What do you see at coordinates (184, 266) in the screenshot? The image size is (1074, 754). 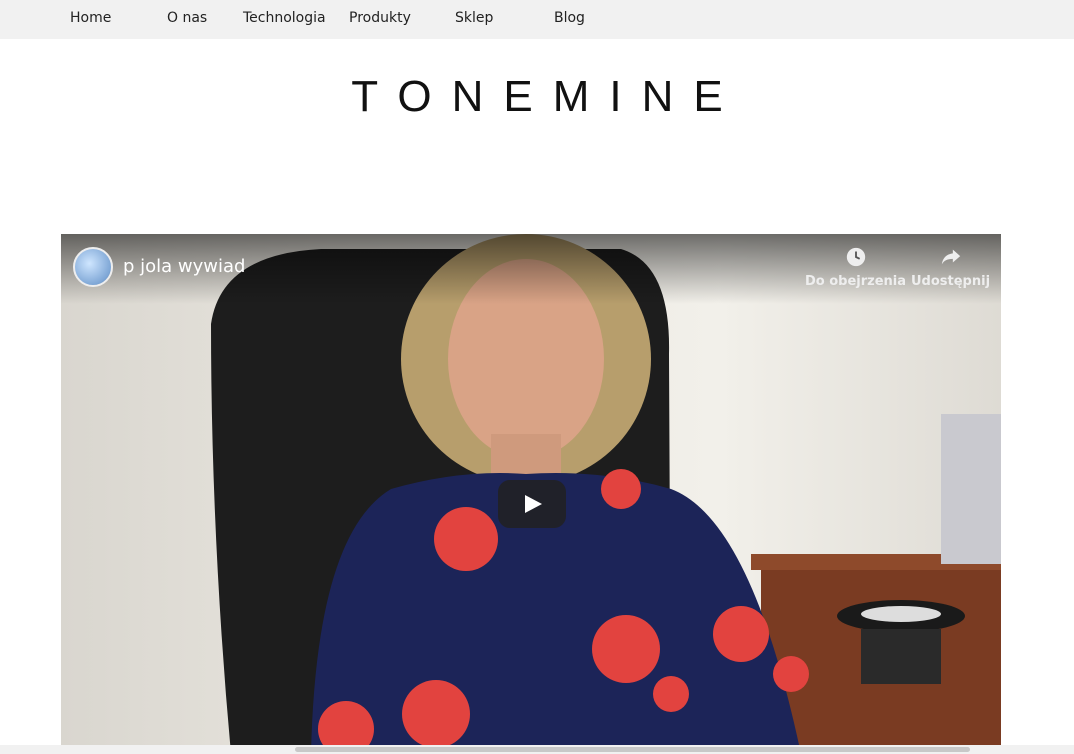 I see `video-title: p jola wywiad` at bounding box center [184, 266].